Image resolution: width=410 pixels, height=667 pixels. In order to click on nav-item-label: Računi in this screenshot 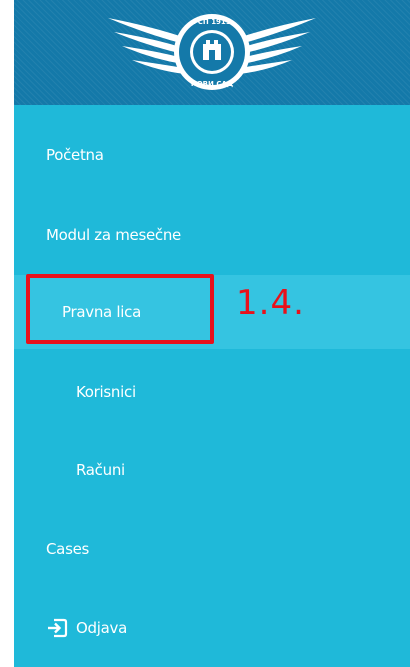, I will do `click(100, 470)`.